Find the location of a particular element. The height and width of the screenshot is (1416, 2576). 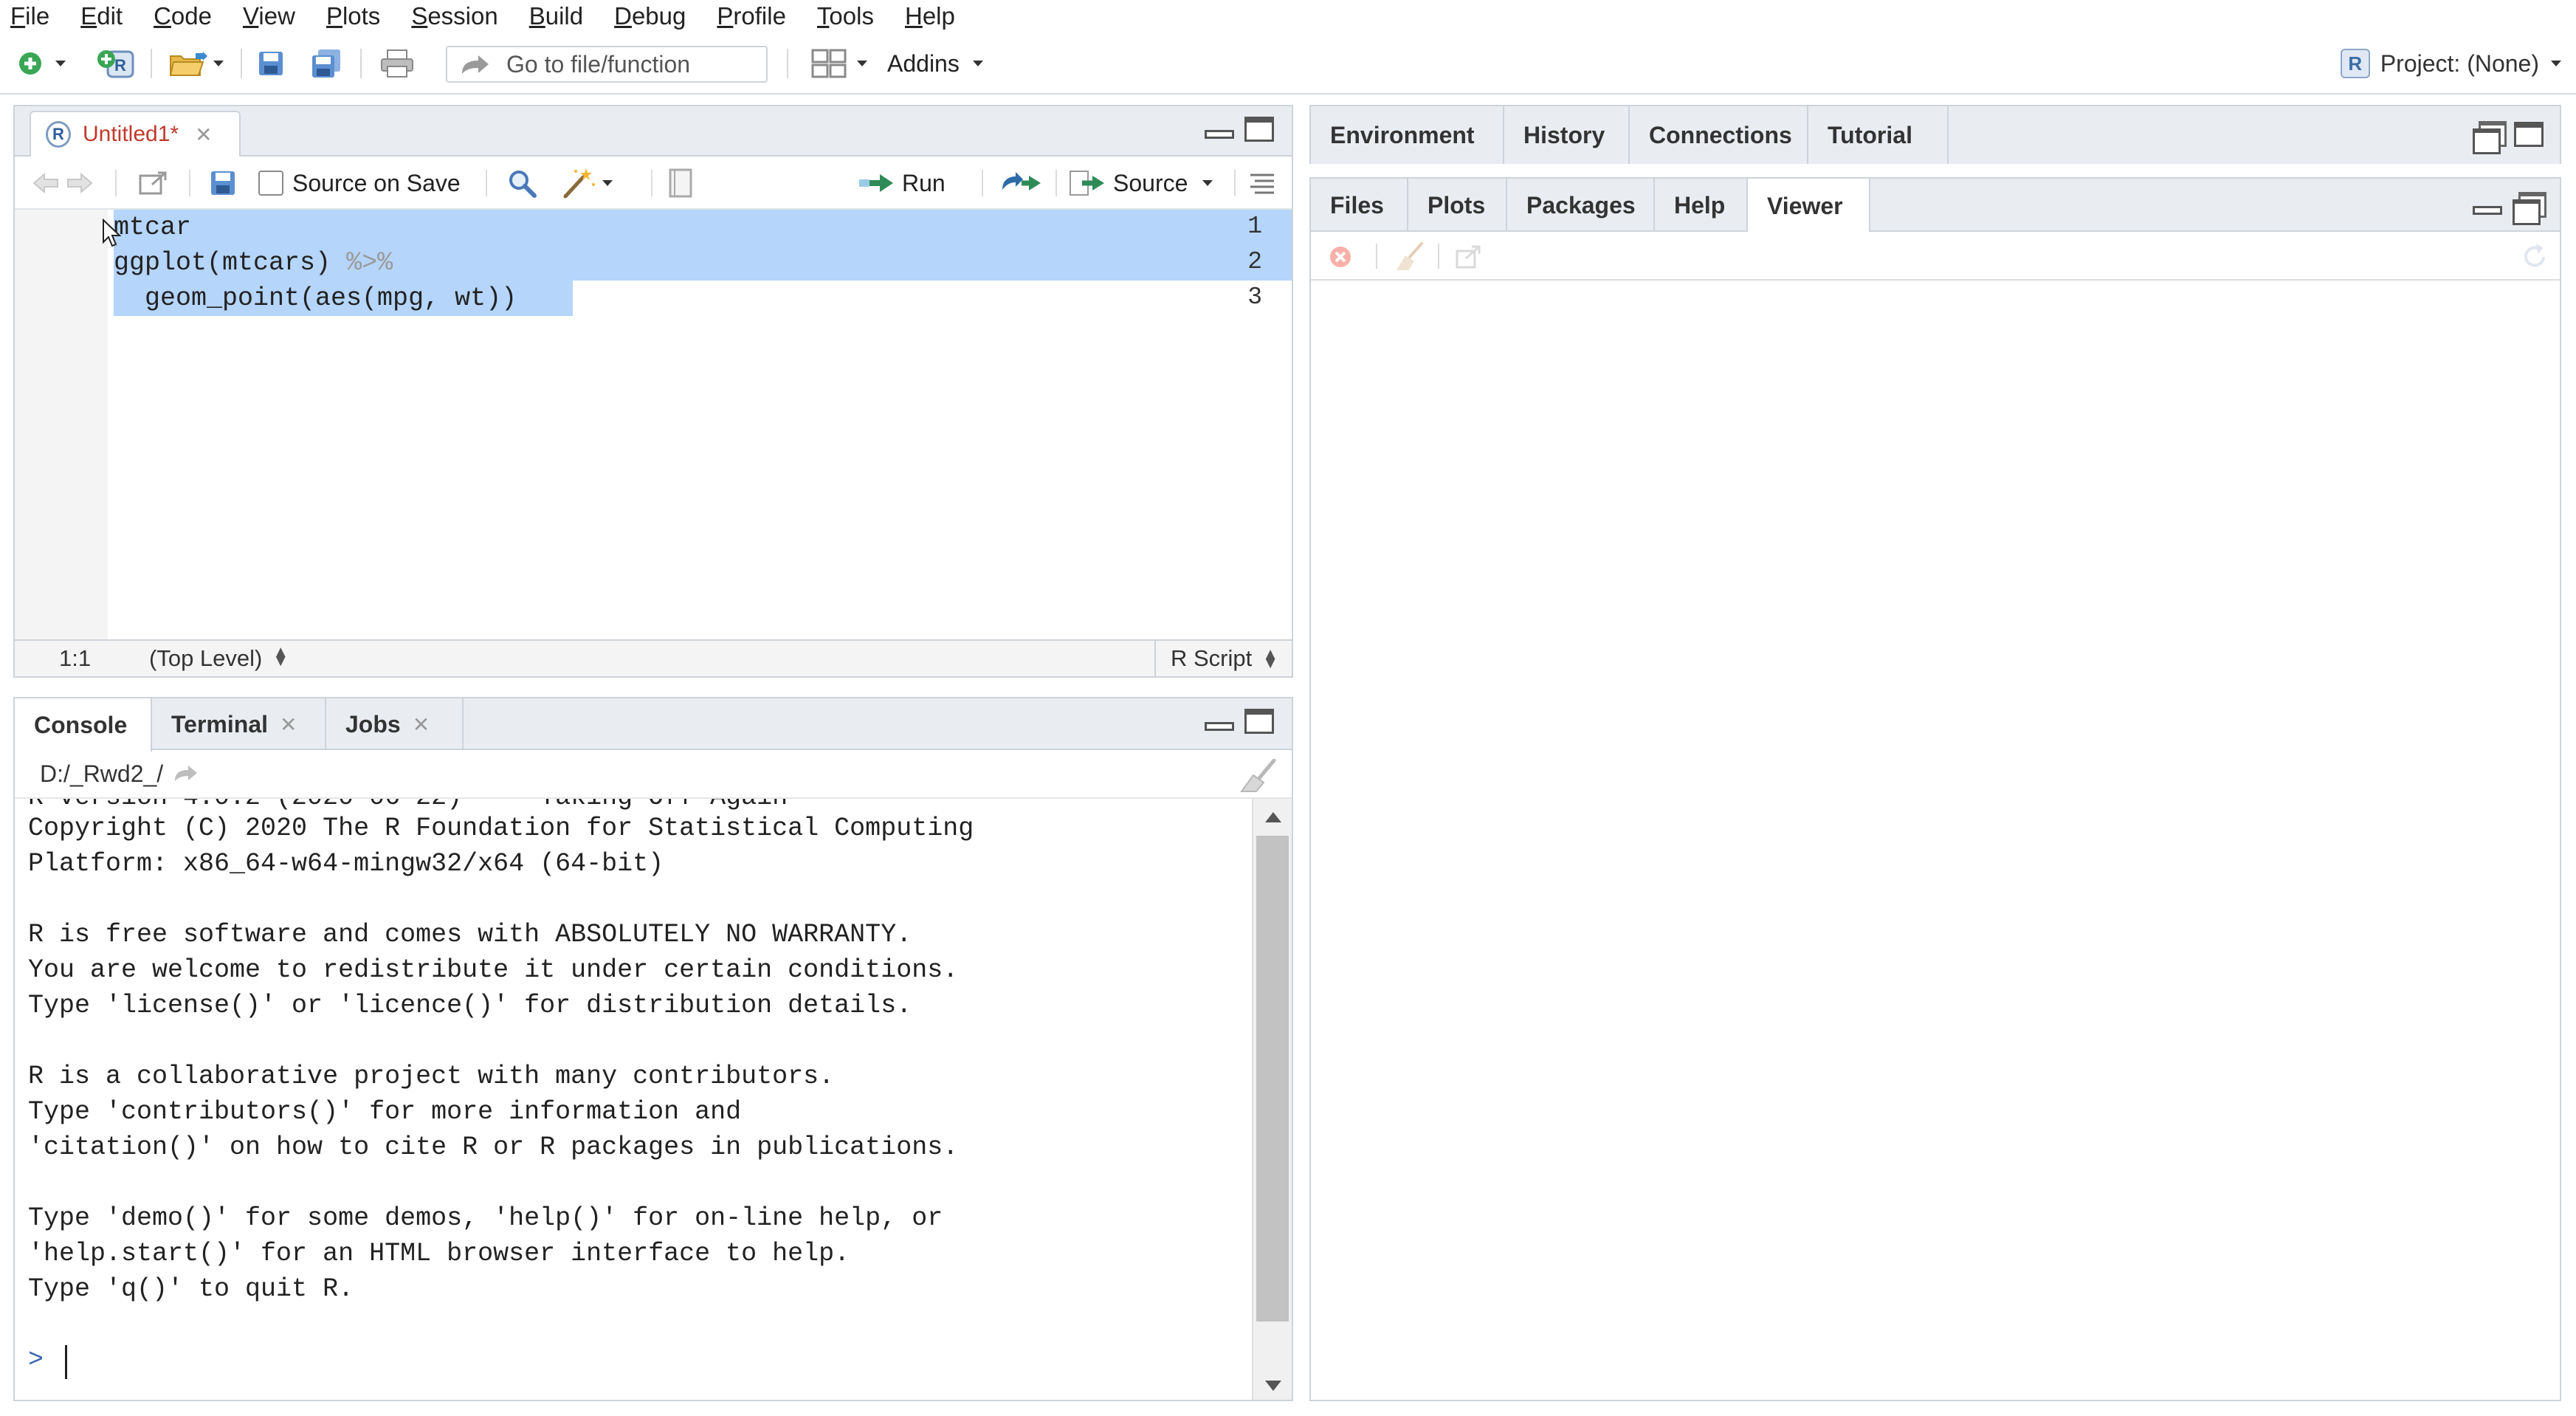

tab-help: Help is located at coordinates (1702, 206).